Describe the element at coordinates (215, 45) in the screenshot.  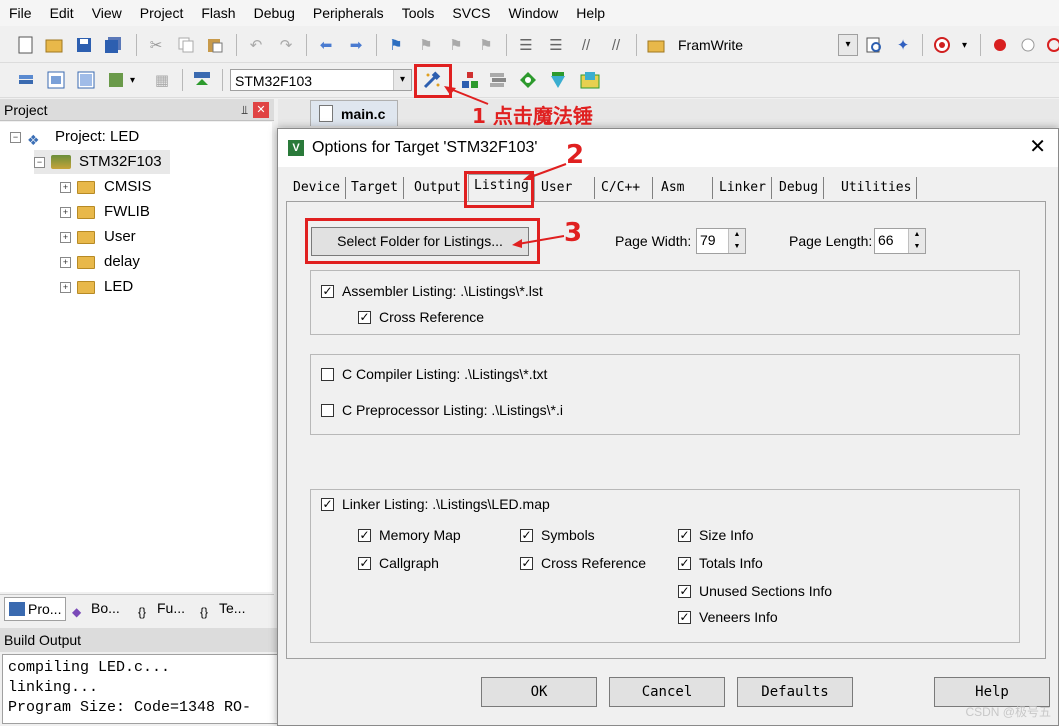
I see `paste-icon` at that location.